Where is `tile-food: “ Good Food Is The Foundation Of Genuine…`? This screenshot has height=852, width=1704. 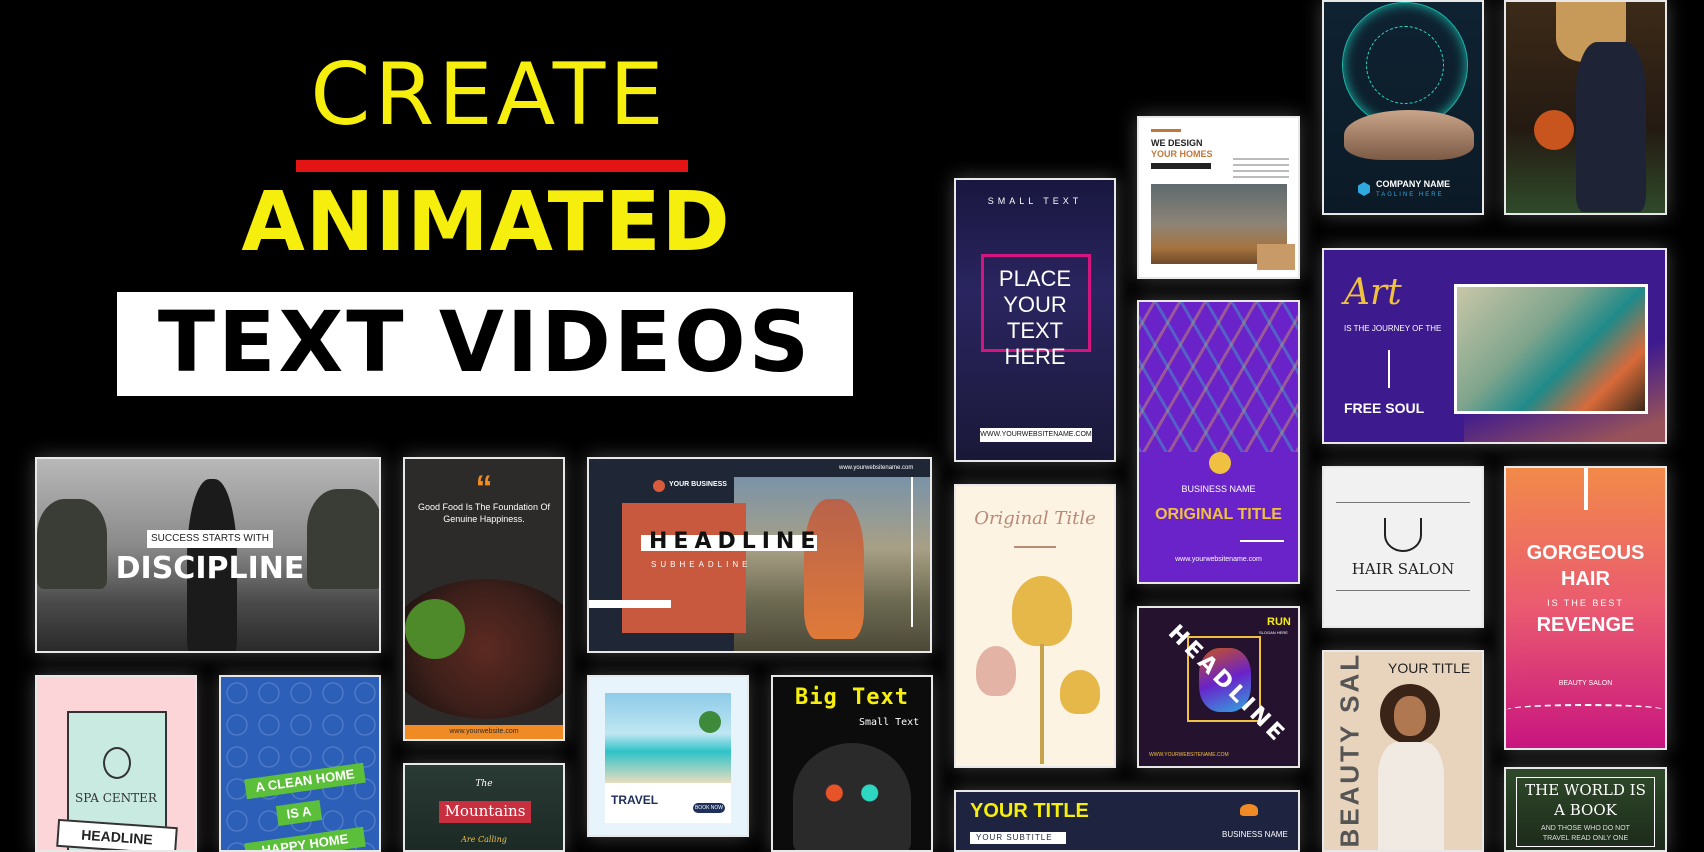
tile-food: “ Good Food Is The Foundation Of Genuine… is located at coordinates (484, 599).